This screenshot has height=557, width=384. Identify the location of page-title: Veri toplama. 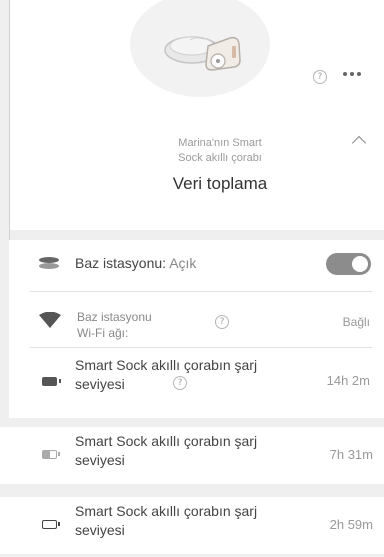
(220, 183).